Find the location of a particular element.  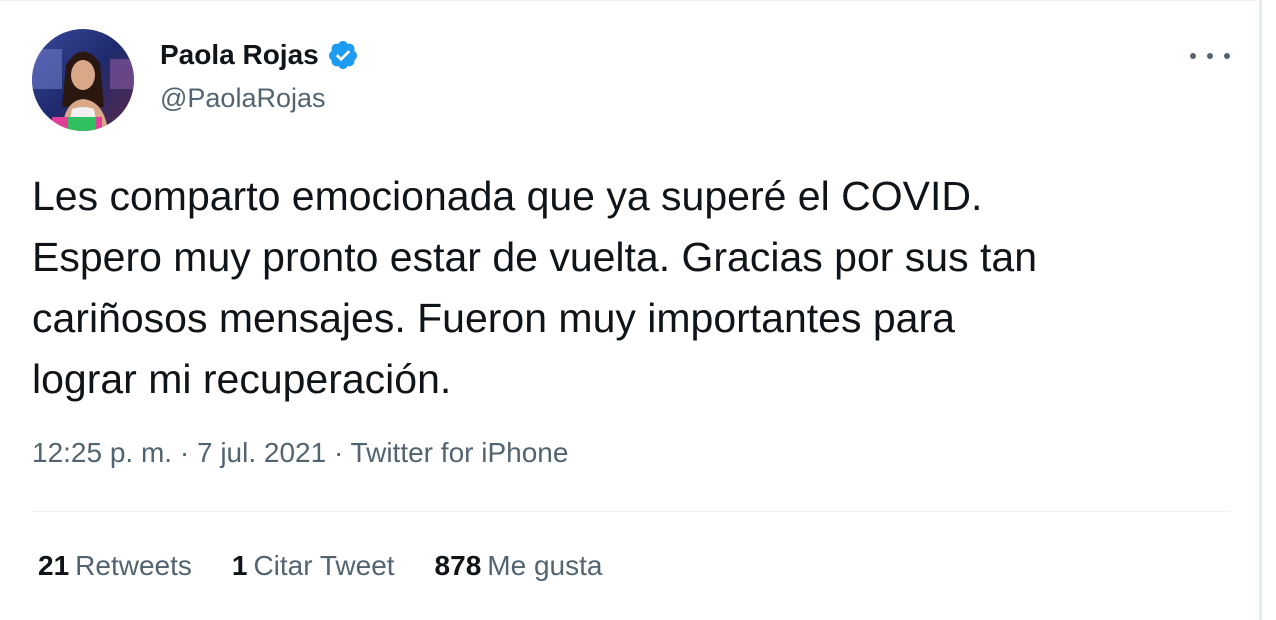

quotes-count: 1 is located at coordinates (239, 565).